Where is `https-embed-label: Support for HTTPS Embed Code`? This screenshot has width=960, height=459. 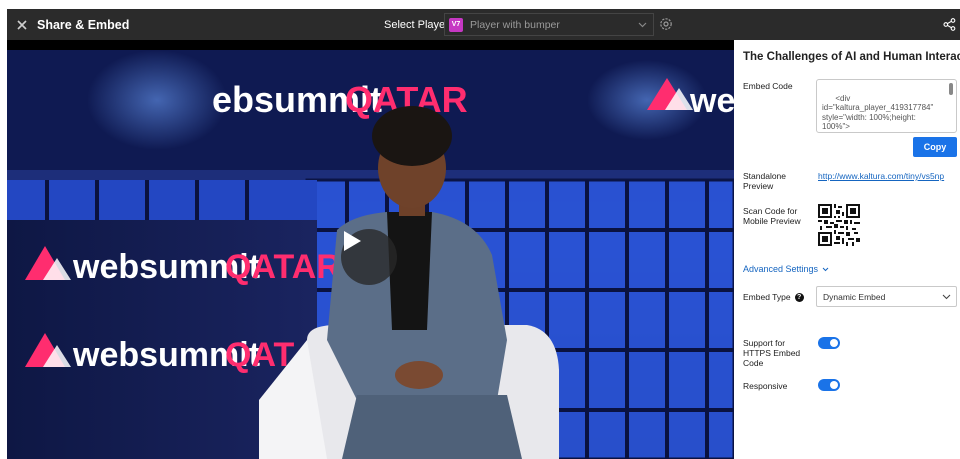
https-embed-label: Support for HTTPS Embed Code is located at coordinates (771, 353).